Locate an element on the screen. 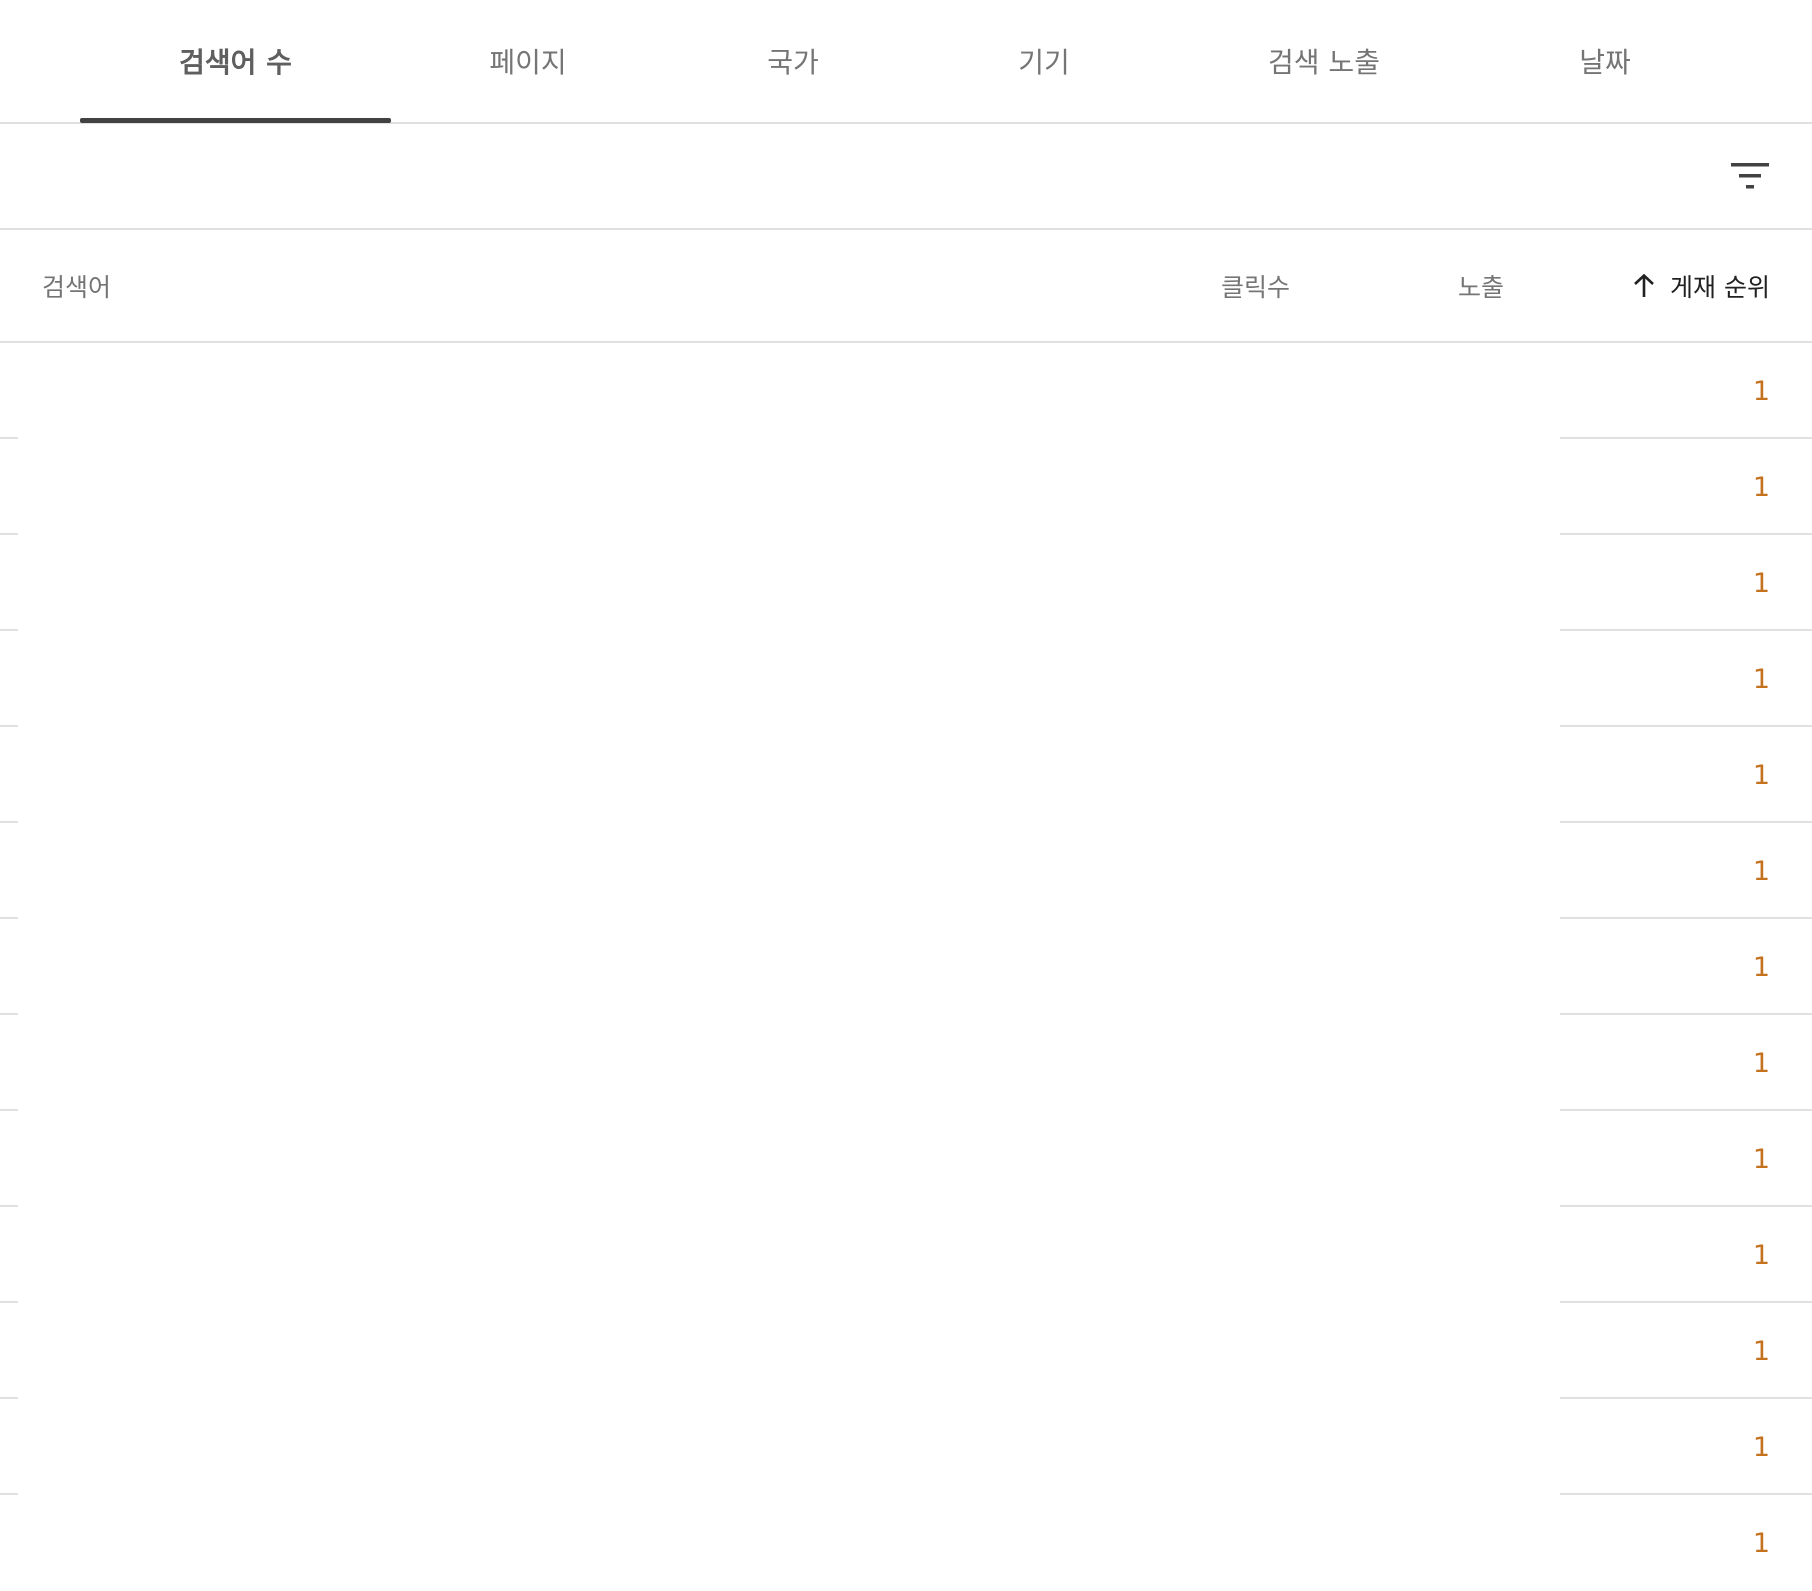 Image resolution: width=1812 pixels, height=1591 pixels. column-header-clicks: 클릭수 is located at coordinates (1255, 285).